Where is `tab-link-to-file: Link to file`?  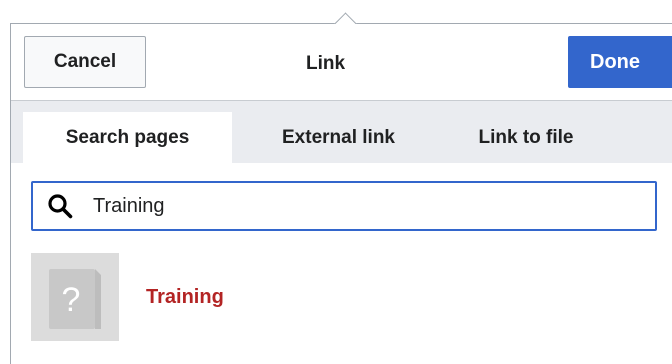
tab-link-to-file: Link to file is located at coordinates (526, 137).